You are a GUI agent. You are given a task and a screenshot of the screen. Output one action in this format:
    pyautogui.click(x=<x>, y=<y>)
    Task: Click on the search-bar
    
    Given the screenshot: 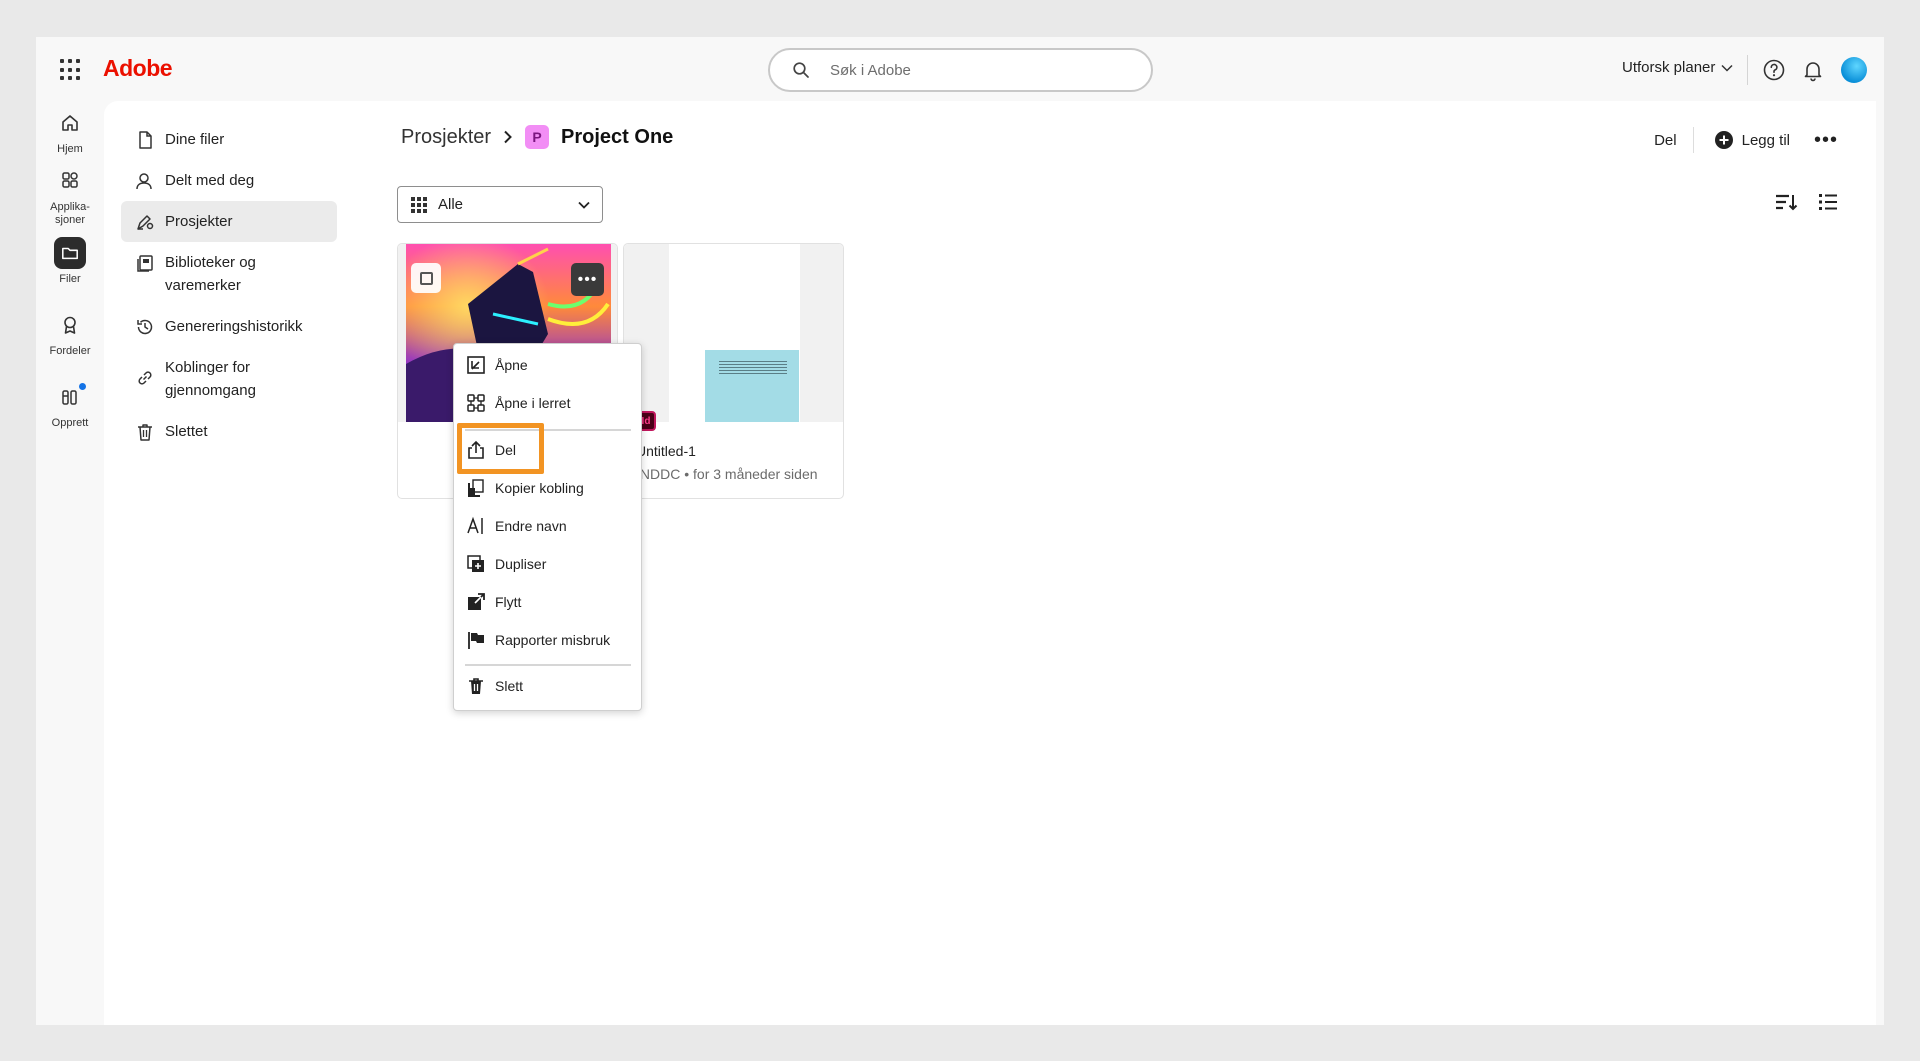 What is the action you would take?
    pyautogui.click(x=960, y=70)
    